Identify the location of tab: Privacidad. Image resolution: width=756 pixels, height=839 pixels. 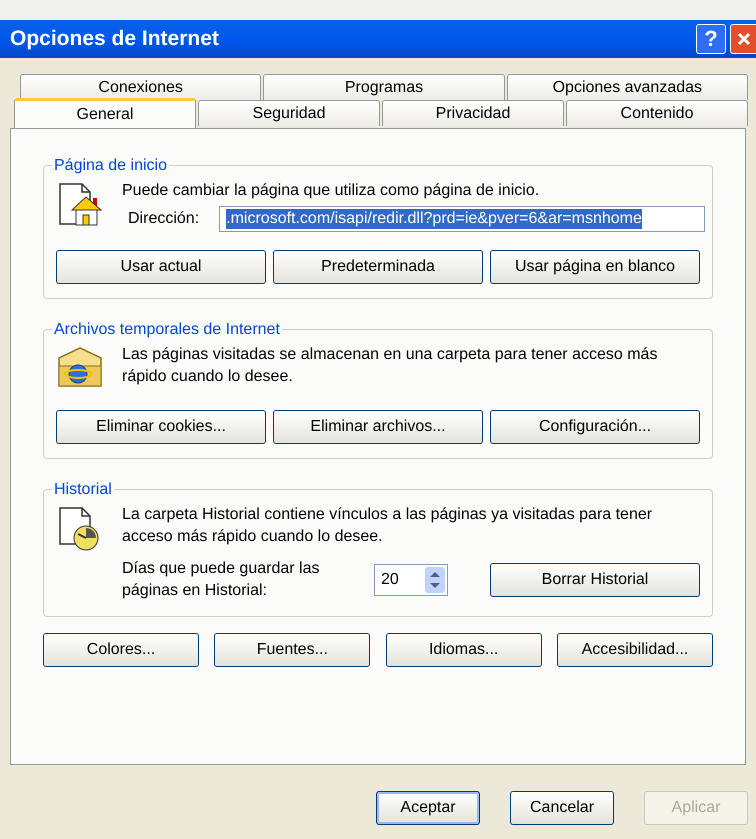
(473, 113).